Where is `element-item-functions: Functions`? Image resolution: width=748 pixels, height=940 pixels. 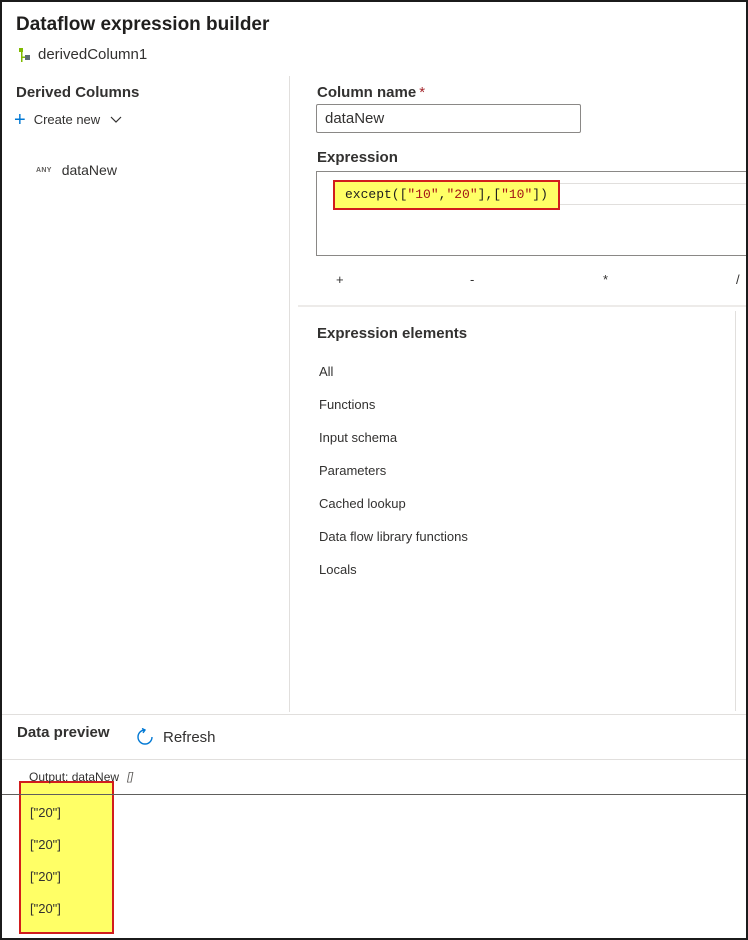
element-item-functions: Functions is located at coordinates (347, 404).